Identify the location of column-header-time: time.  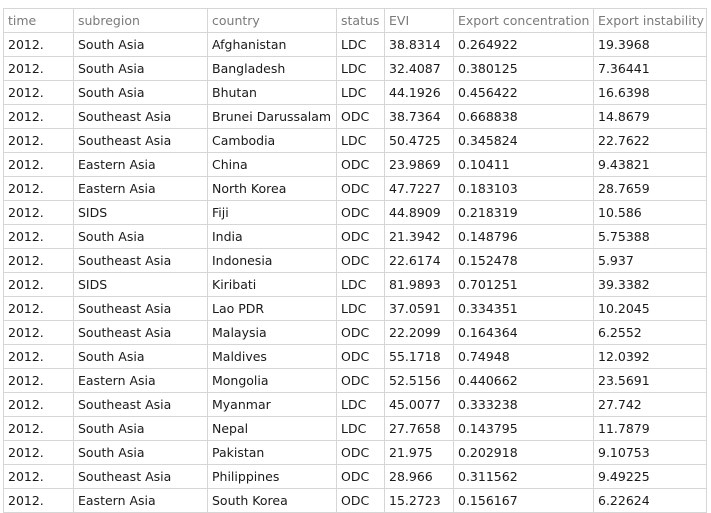
(38, 20).